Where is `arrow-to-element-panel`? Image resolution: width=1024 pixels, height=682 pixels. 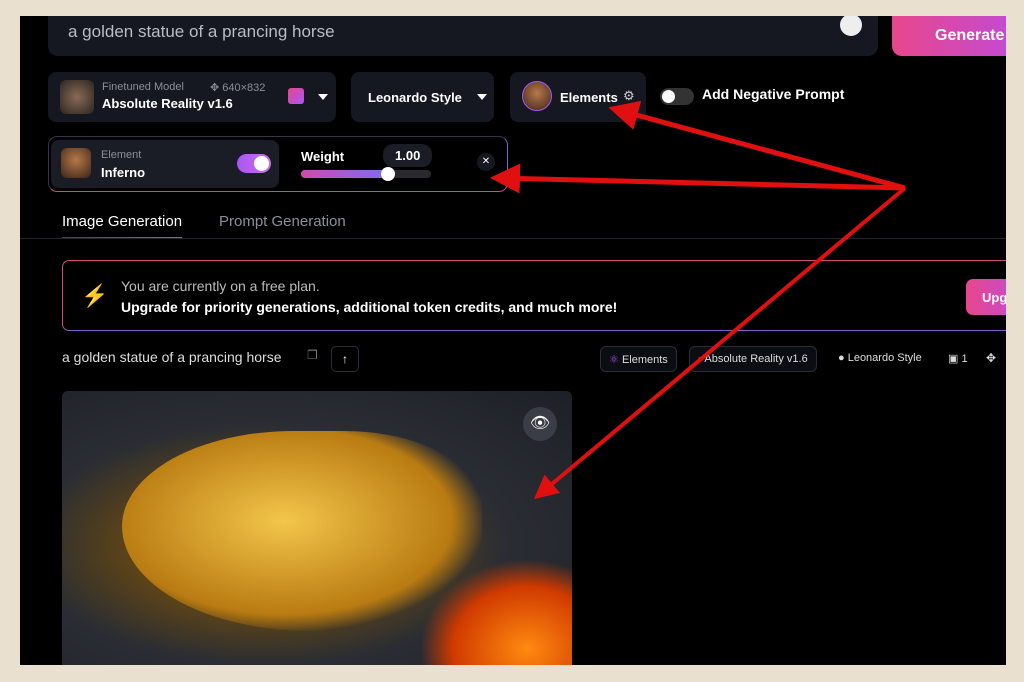 arrow-to-element-panel is located at coordinates (698, 178).